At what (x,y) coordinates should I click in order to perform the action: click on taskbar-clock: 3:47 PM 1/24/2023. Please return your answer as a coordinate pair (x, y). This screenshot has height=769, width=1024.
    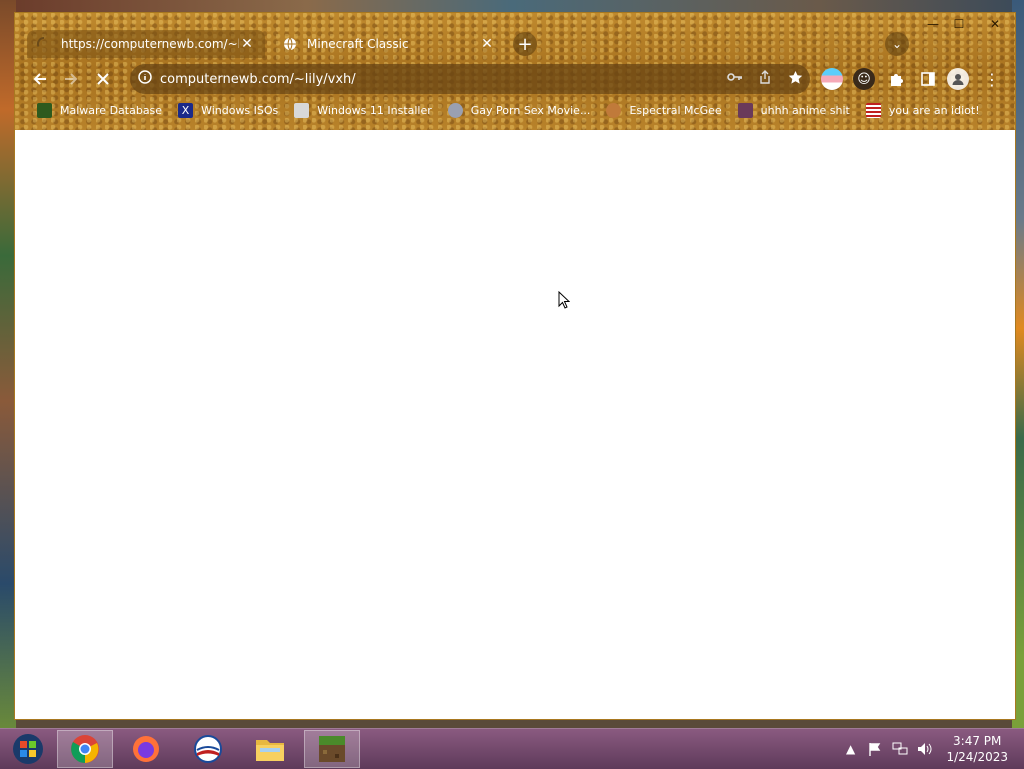
    Looking at the image, I should click on (977, 749).